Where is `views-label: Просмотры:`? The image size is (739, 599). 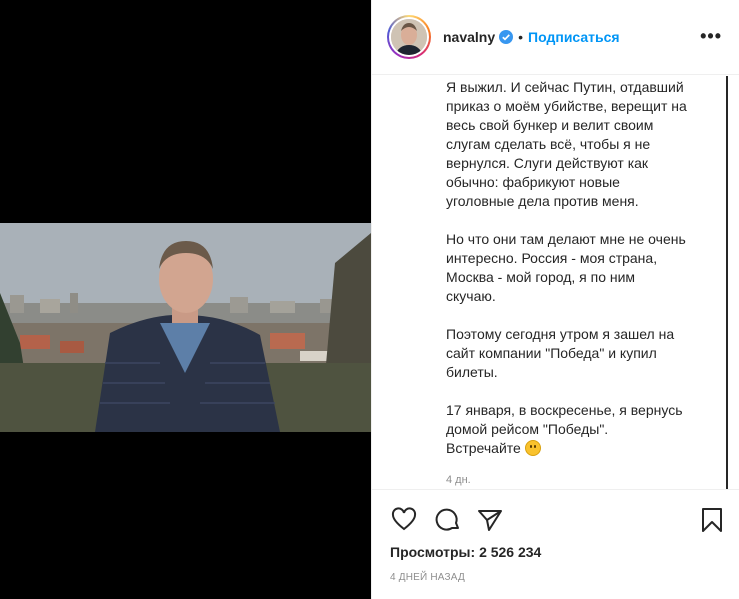 views-label: Просмотры: is located at coordinates (433, 552).